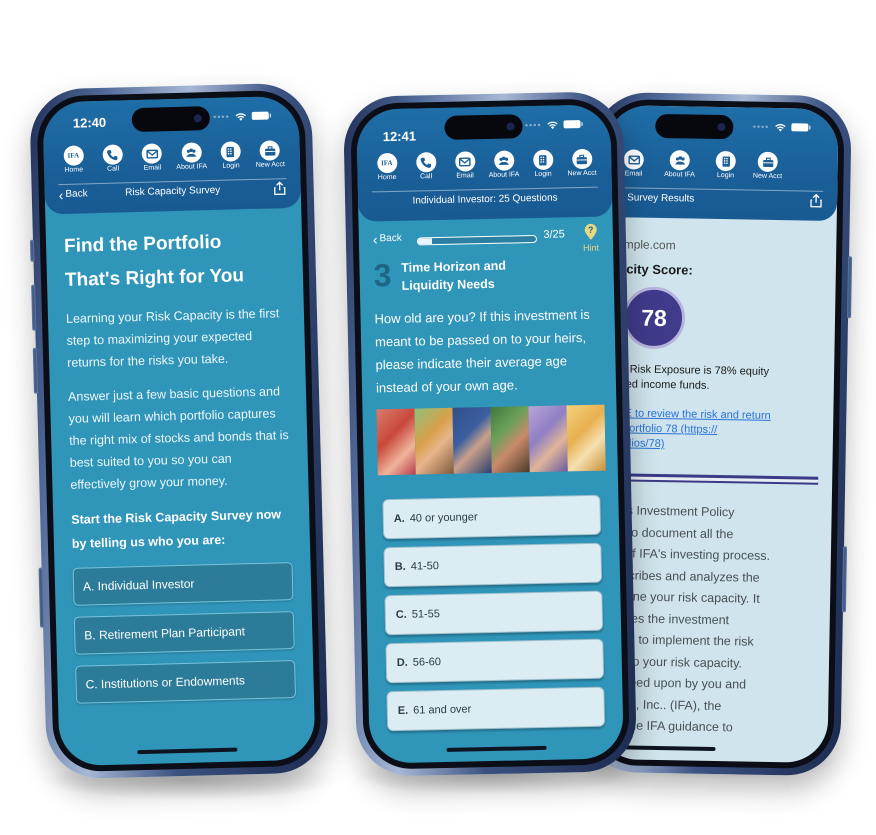 This screenshot has height=835, width=876. What do you see at coordinates (173, 191) in the screenshot?
I see `screen-title: Risk Capacity Survey` at bounding box center [173, 191].